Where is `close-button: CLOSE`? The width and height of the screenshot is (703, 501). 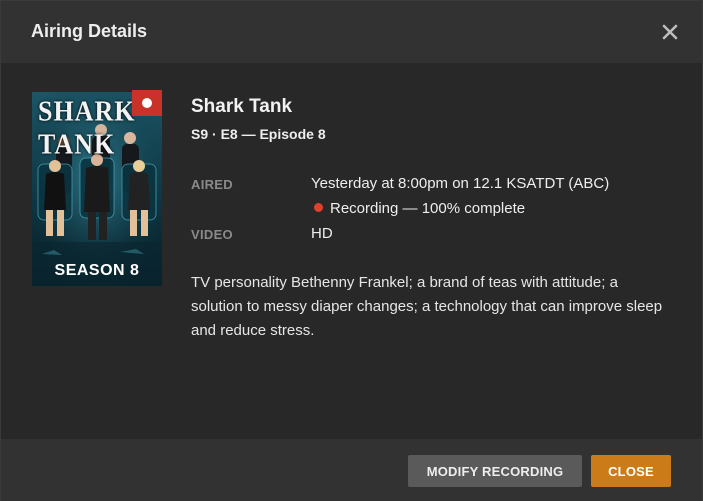 close-button: CLOSE is located at coordinates (631, 471).